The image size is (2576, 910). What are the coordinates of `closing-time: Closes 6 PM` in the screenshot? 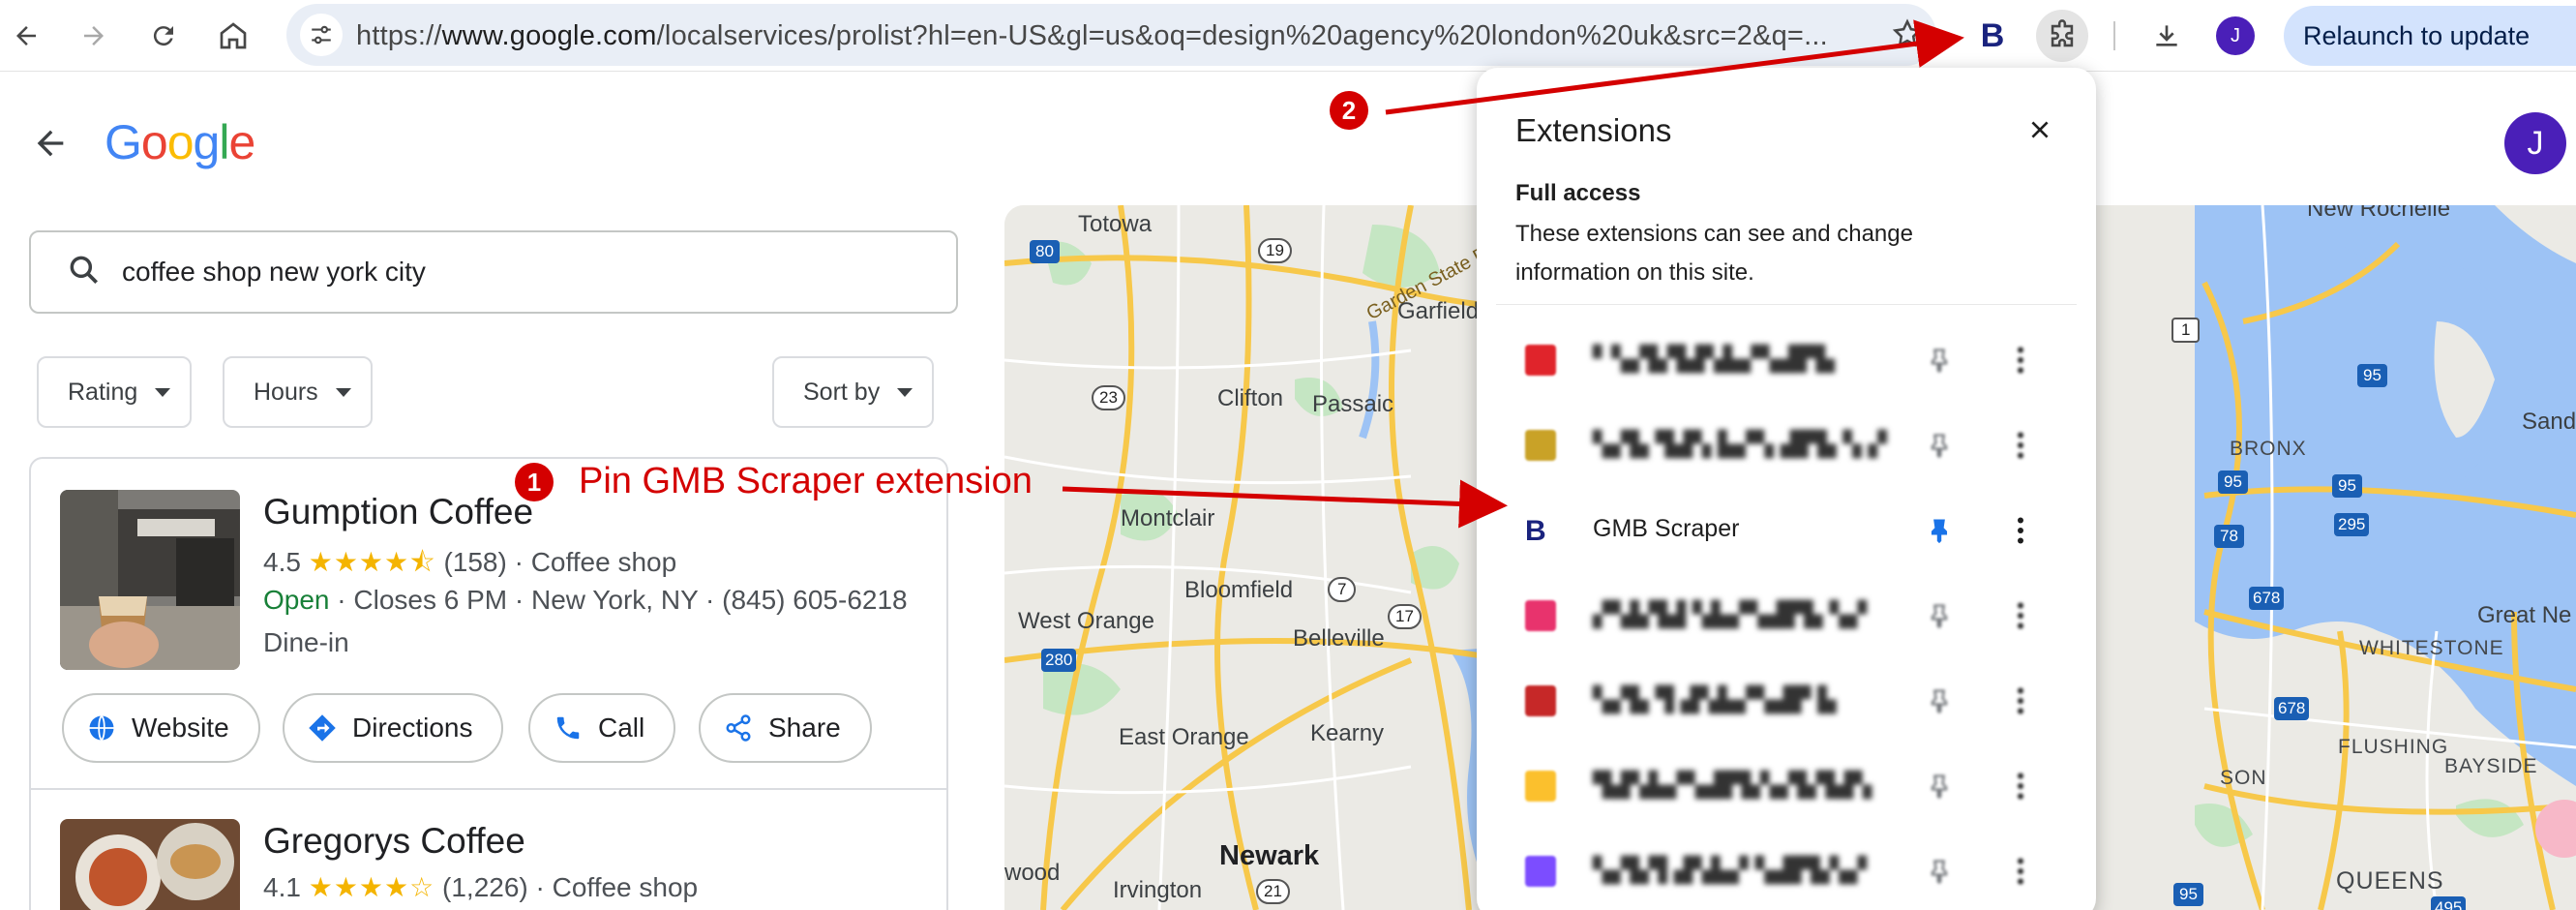 It's located at (430, 600).